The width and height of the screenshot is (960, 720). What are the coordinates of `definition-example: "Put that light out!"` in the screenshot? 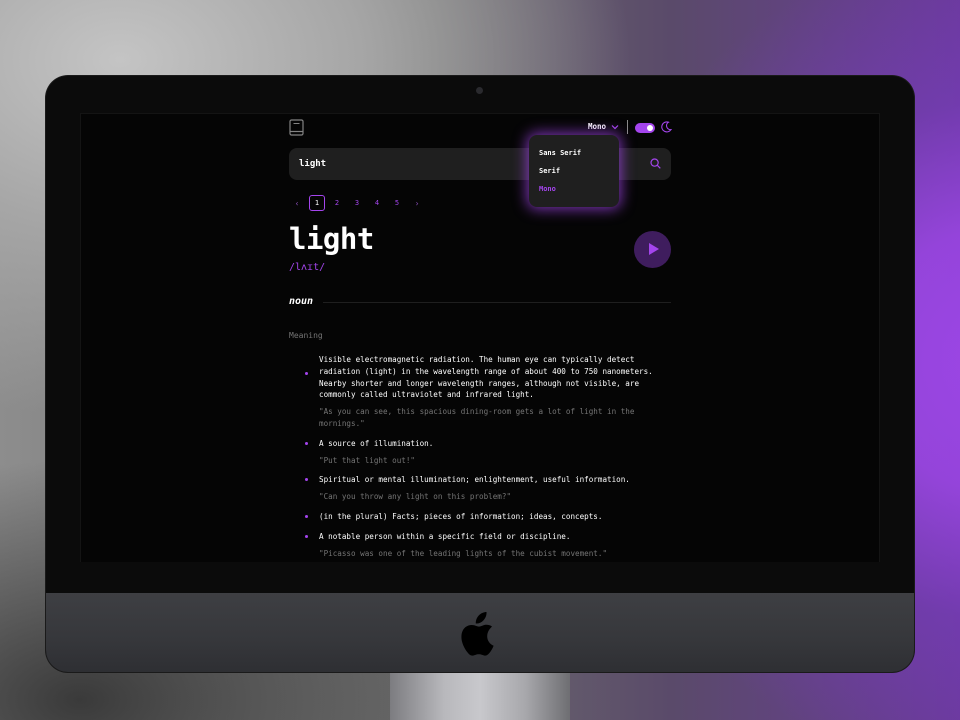 It's located at (367, 460).